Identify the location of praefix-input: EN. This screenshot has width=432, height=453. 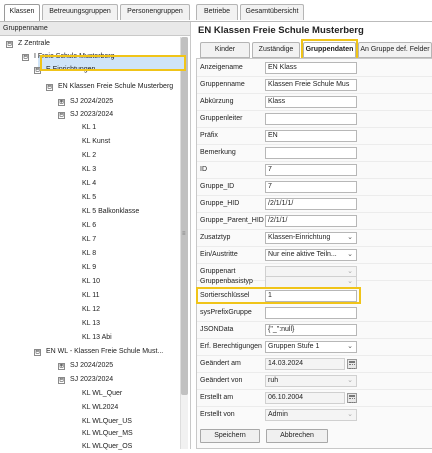
(311, 136).